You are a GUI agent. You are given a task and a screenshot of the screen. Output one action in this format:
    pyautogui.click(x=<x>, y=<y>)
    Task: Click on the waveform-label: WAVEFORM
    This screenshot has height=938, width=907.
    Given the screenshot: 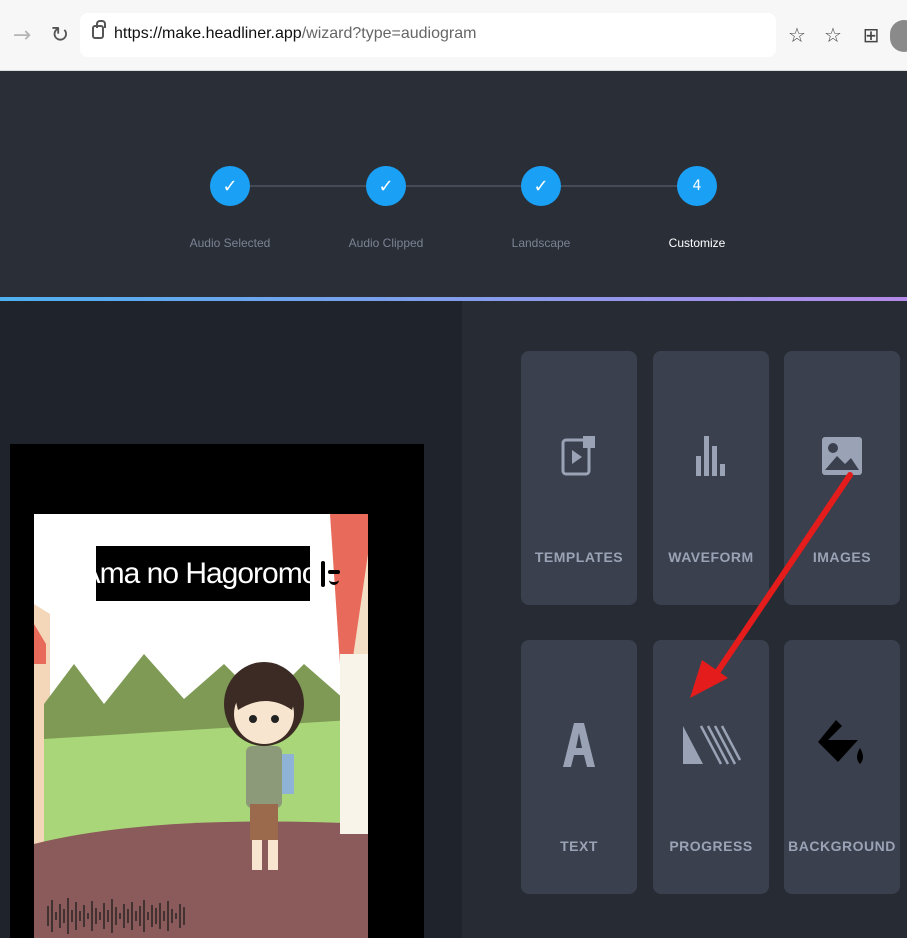 What is the action you would take?
    pyautogui.click(x=711, y=557)
    